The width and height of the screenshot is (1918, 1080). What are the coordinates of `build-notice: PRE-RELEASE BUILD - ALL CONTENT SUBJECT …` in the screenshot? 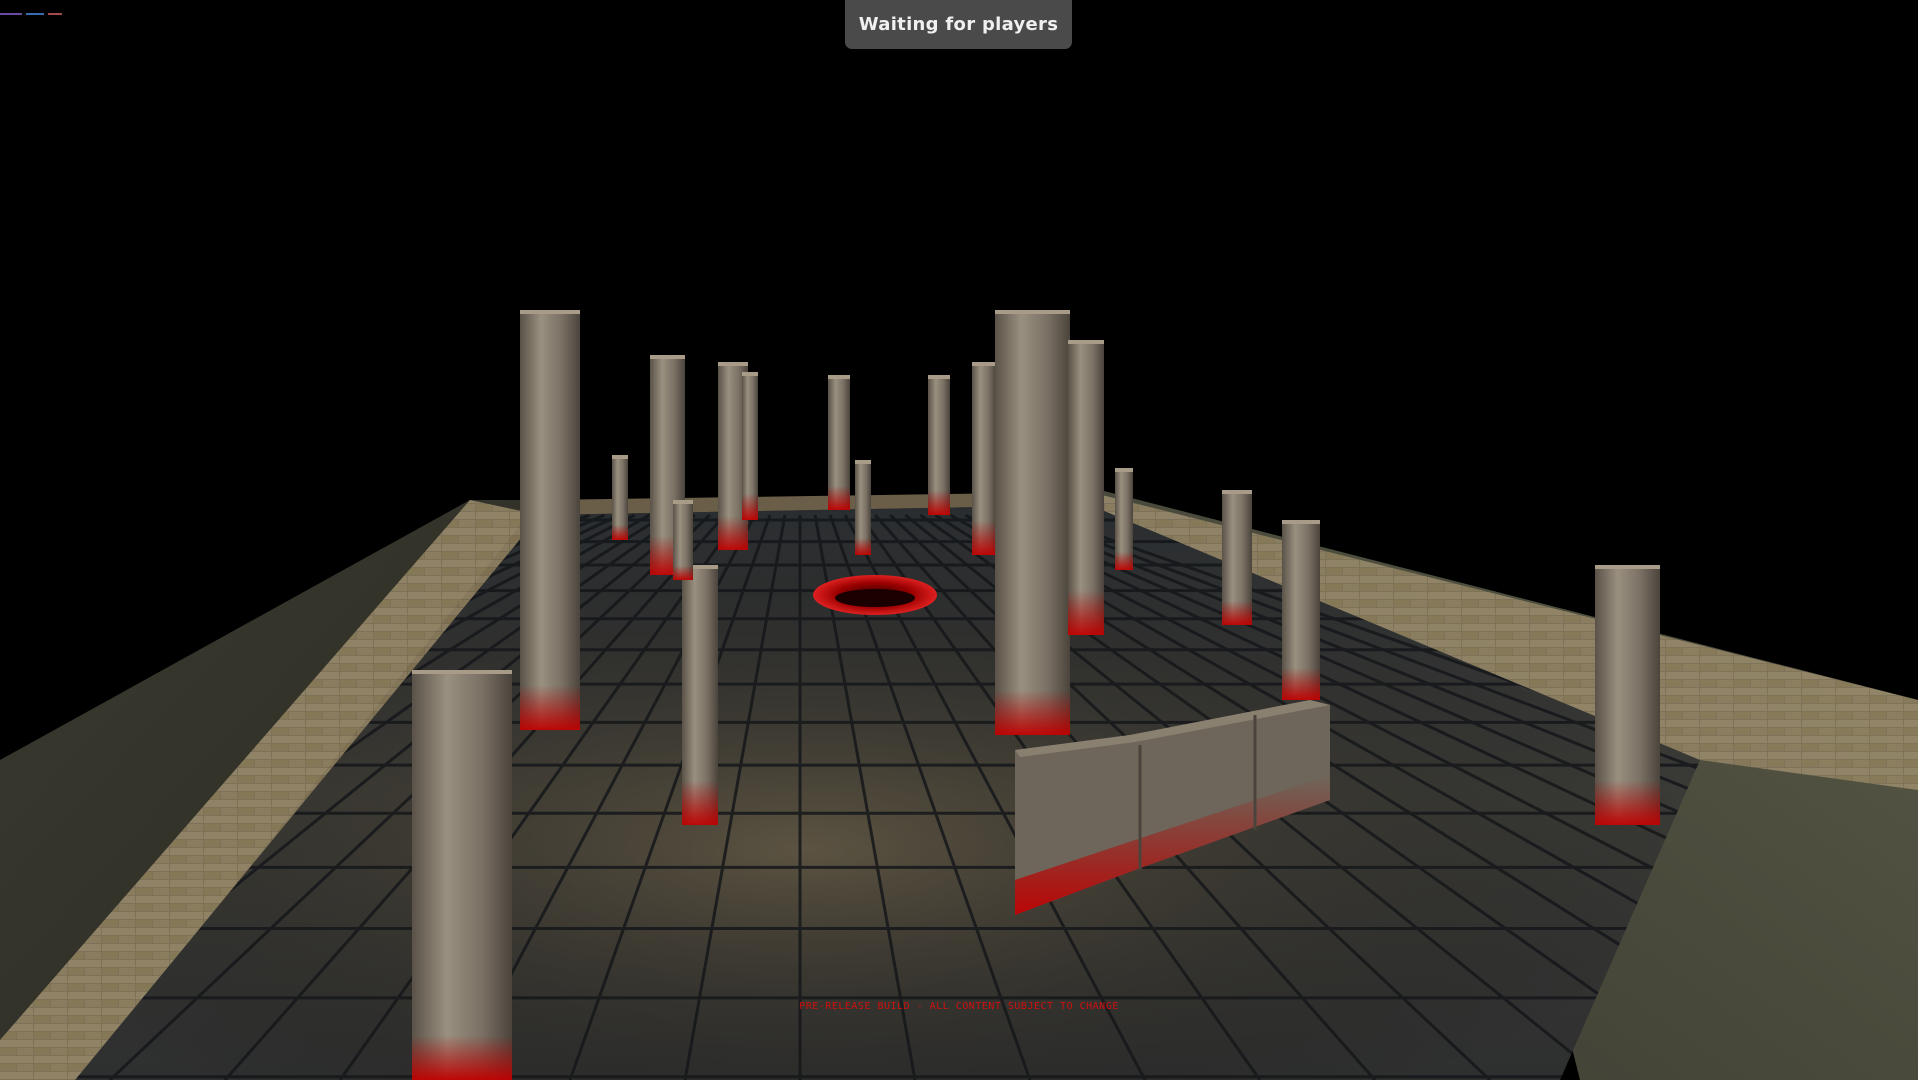 It's located at (959, 1006).